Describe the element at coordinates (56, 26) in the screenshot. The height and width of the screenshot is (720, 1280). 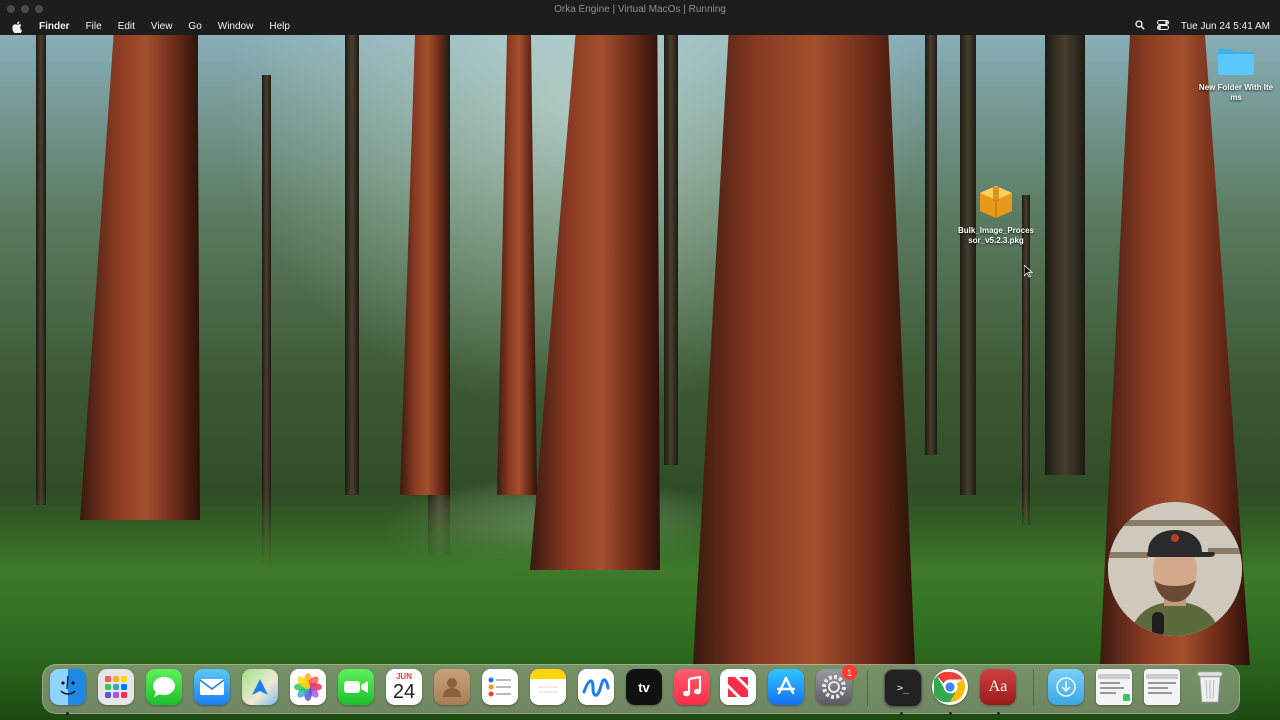
I see `menu-finder: Finder` at that location.